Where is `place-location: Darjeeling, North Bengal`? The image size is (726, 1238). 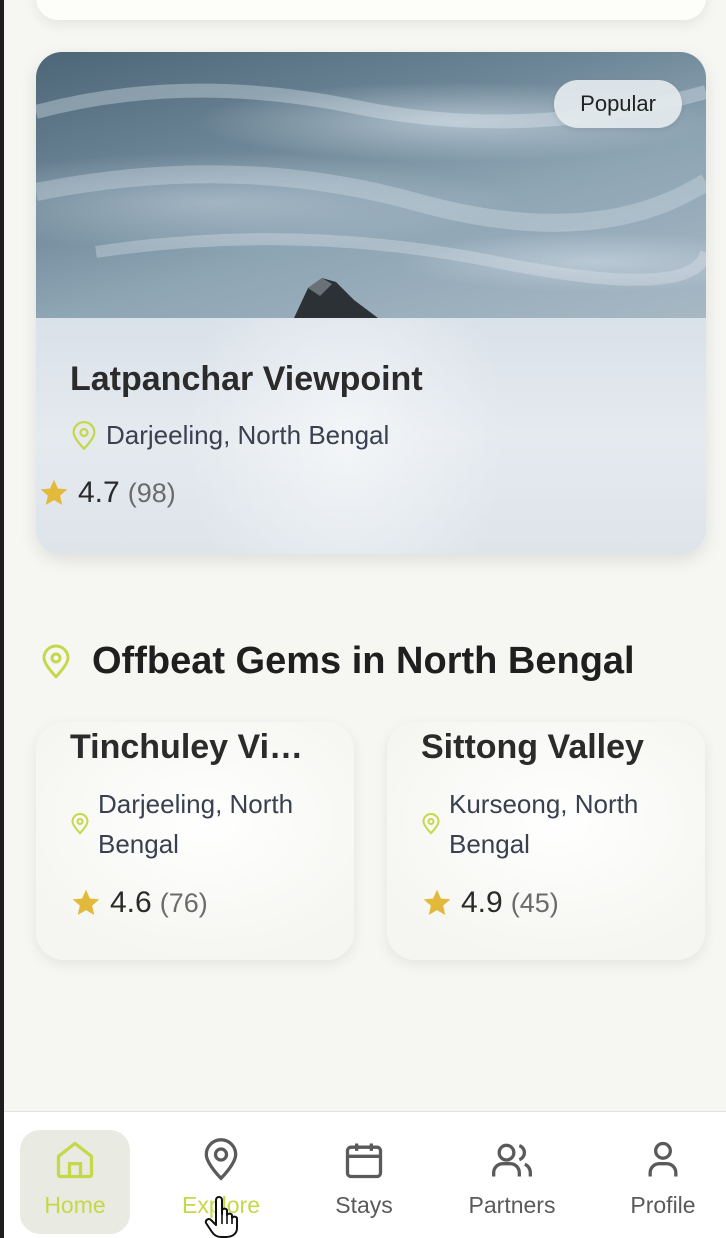 place-location: Darjeeling, North Bengal is located at coordinates (229, 435).